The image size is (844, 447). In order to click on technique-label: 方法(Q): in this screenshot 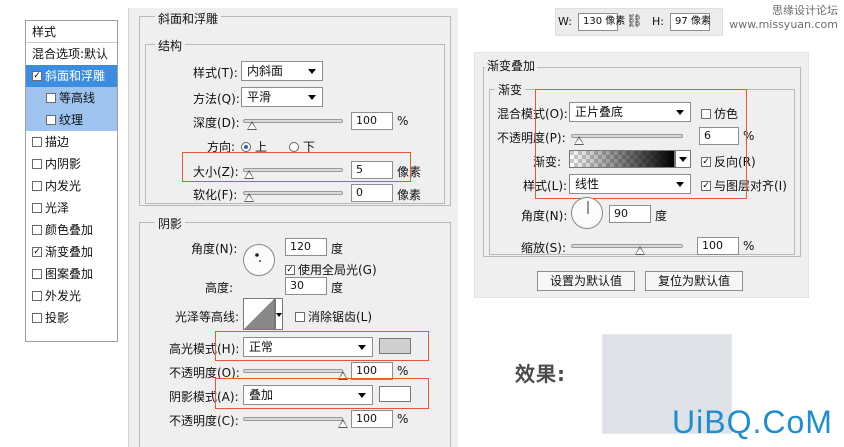, I will do `click(216, 99)`.